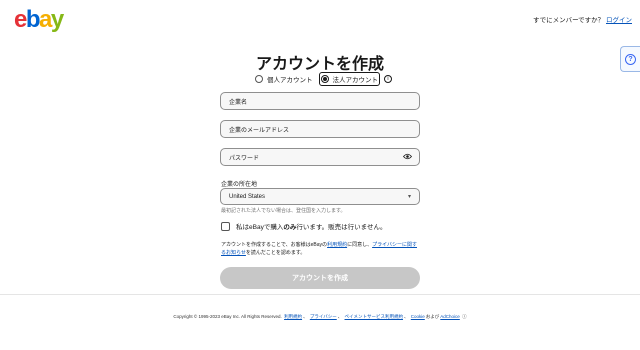 The height and width of the screenshot is (350, 640). I want to click on chevron-down-icon: ▾, so click(409, 197).